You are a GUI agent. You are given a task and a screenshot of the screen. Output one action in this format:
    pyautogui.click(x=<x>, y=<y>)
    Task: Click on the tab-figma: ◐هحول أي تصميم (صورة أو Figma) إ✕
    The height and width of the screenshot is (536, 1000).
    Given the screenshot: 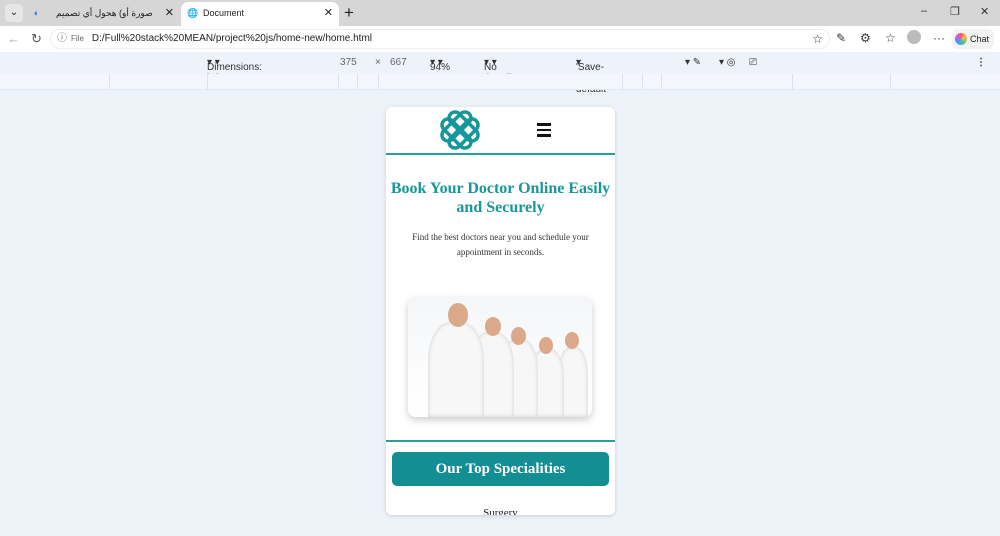 What is the action you would take?
    pyautogui.click(x=104, y=21)
    